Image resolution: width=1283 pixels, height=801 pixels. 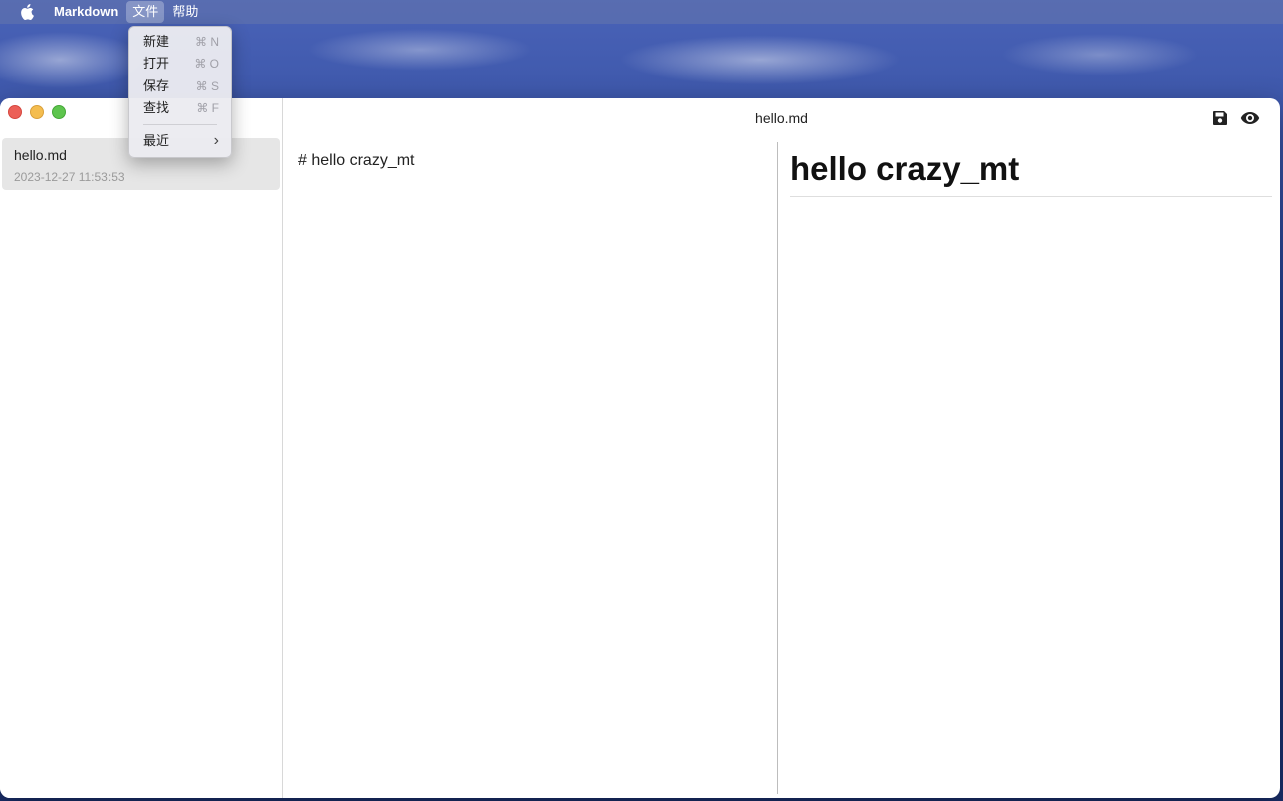 I want to click on menu-item-shortcut: ⌘ O, so click(x=206, y=64).